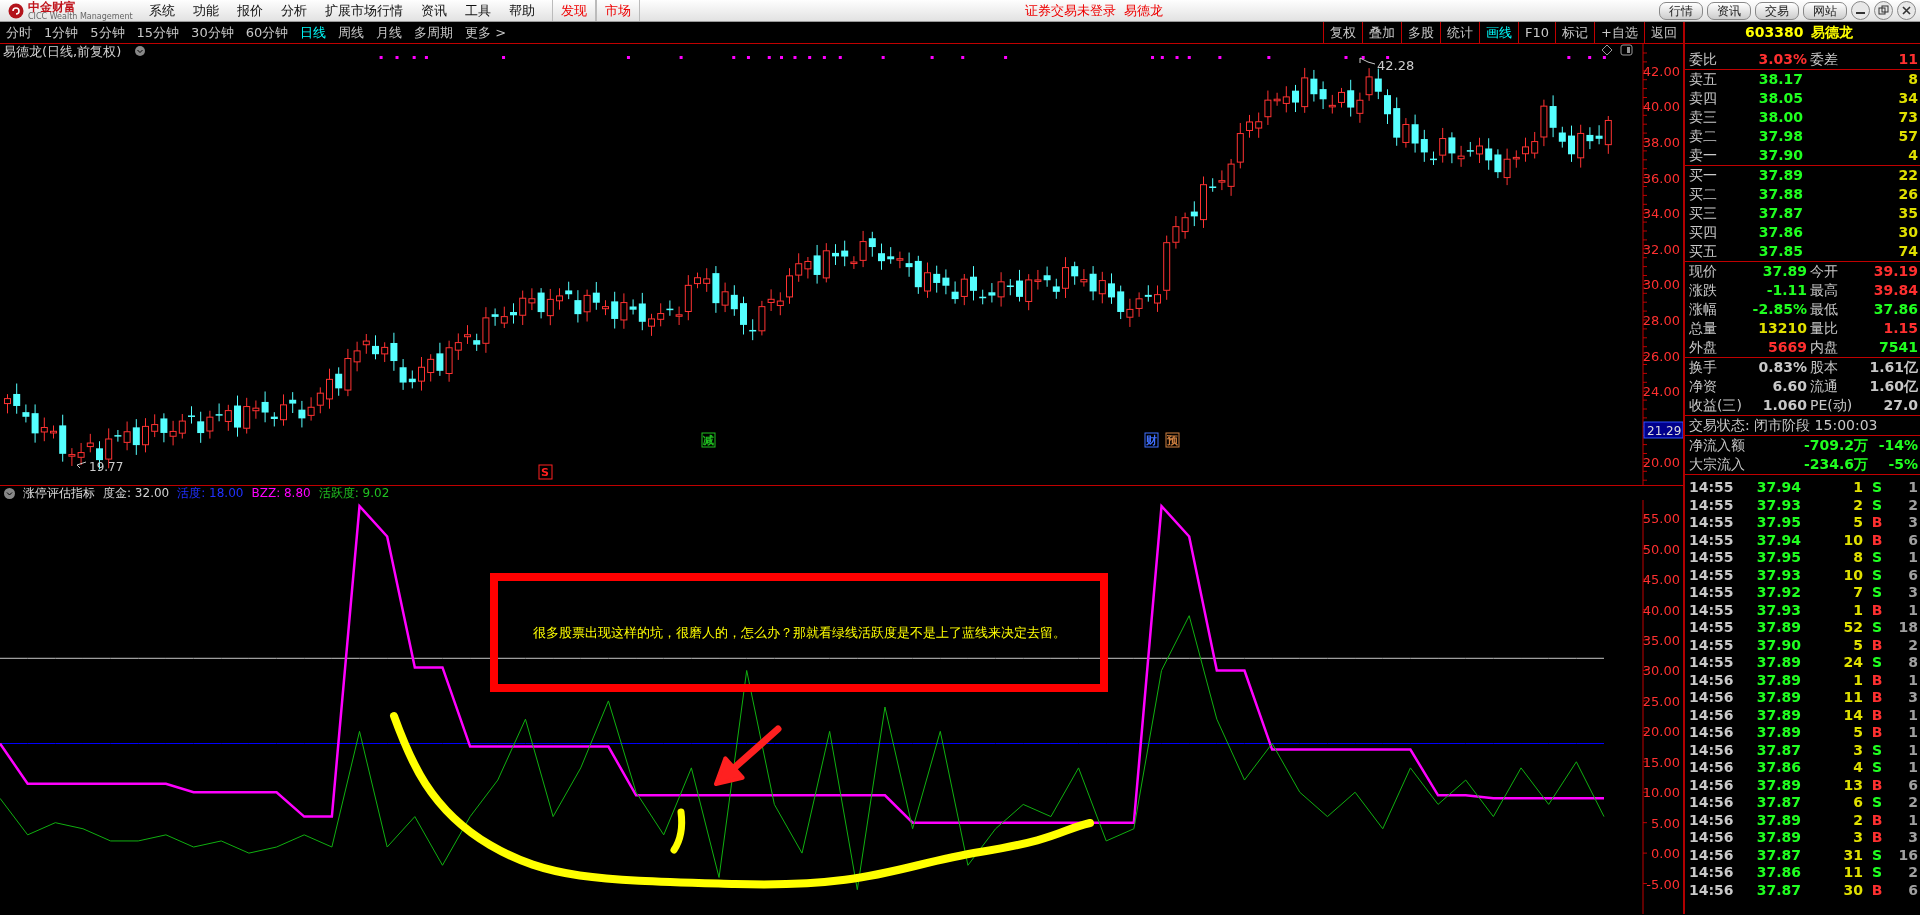 Image resolution: width=1920 pixels, height=915 pixels. Describe the element at coordinates (212, 32) in the screenshot. I see `period-tab: 30分钟` at that location.